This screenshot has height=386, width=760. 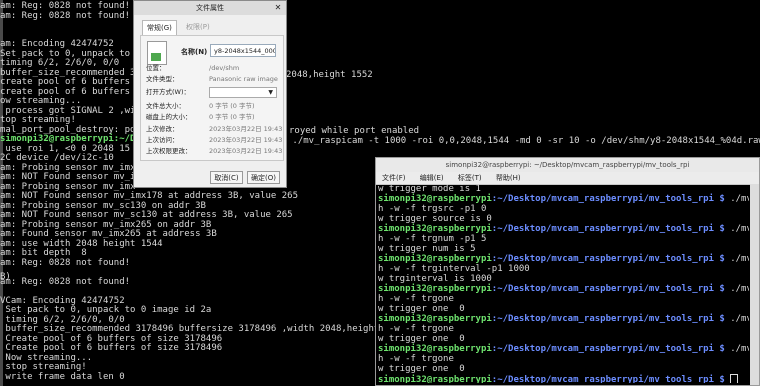 What do you see at coordinates (108, 234) in the screenshot?
I see `terminal-line: am: Found sensor mv_imx265 at address 3B` at bounding box center [108, 234].